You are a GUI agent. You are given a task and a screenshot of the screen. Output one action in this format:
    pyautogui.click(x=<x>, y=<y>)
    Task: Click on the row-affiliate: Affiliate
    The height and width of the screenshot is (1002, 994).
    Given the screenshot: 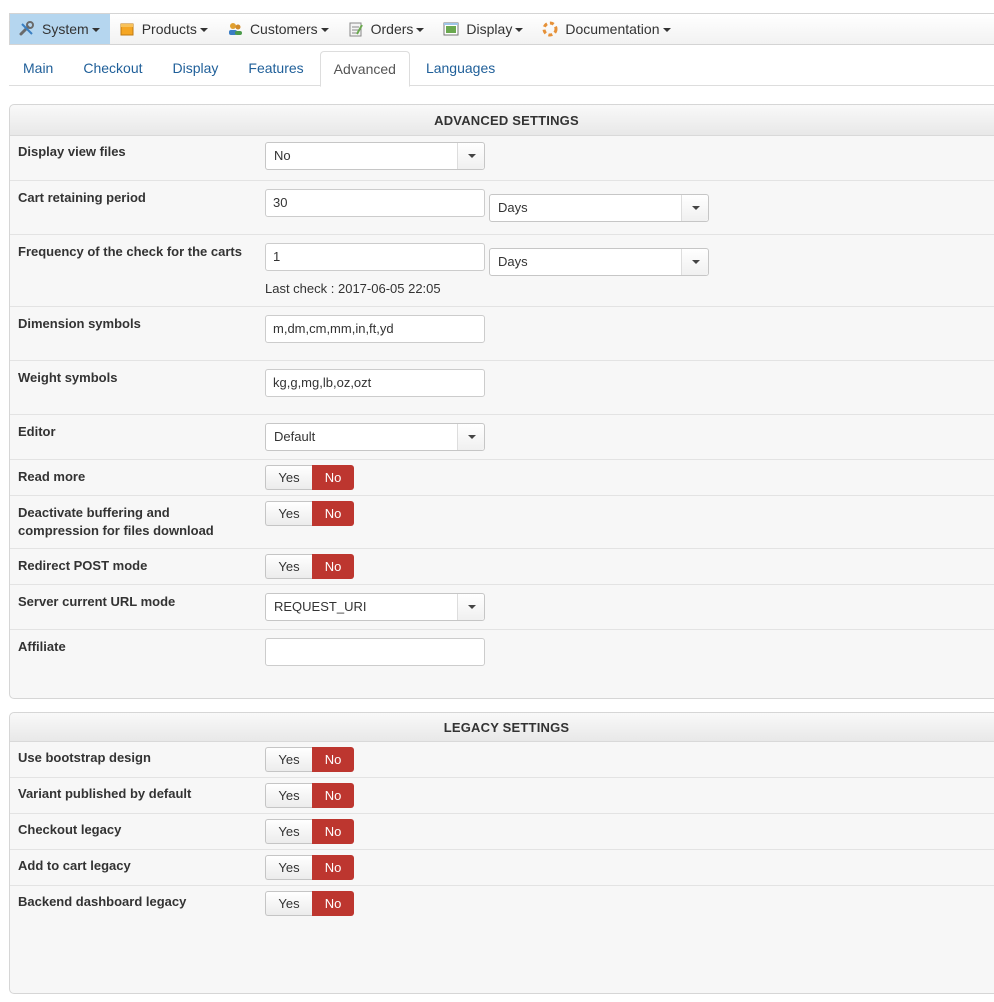 What is the action you would take?
    pyautogui.click(x=502, y=665)
    